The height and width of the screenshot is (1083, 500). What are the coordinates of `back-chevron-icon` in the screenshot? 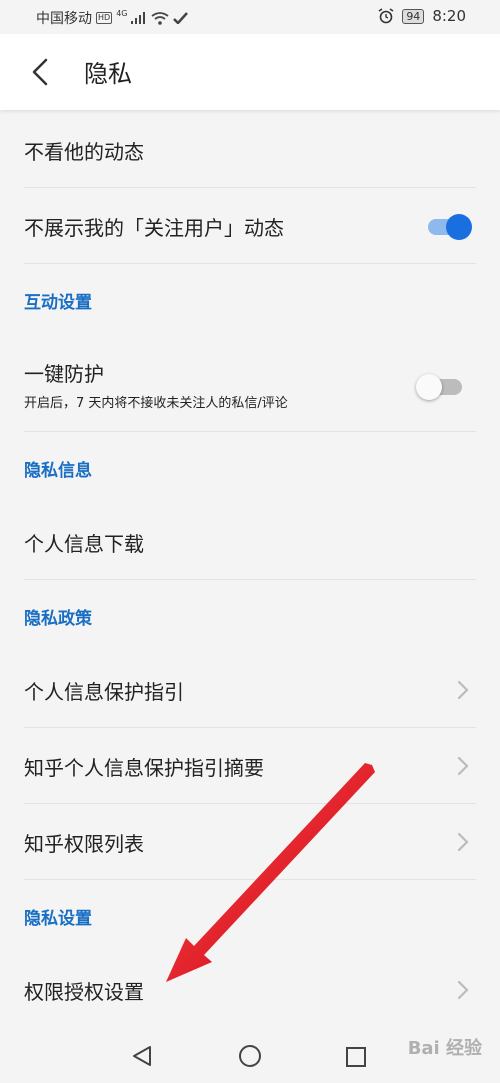 It's located at (42, 72).